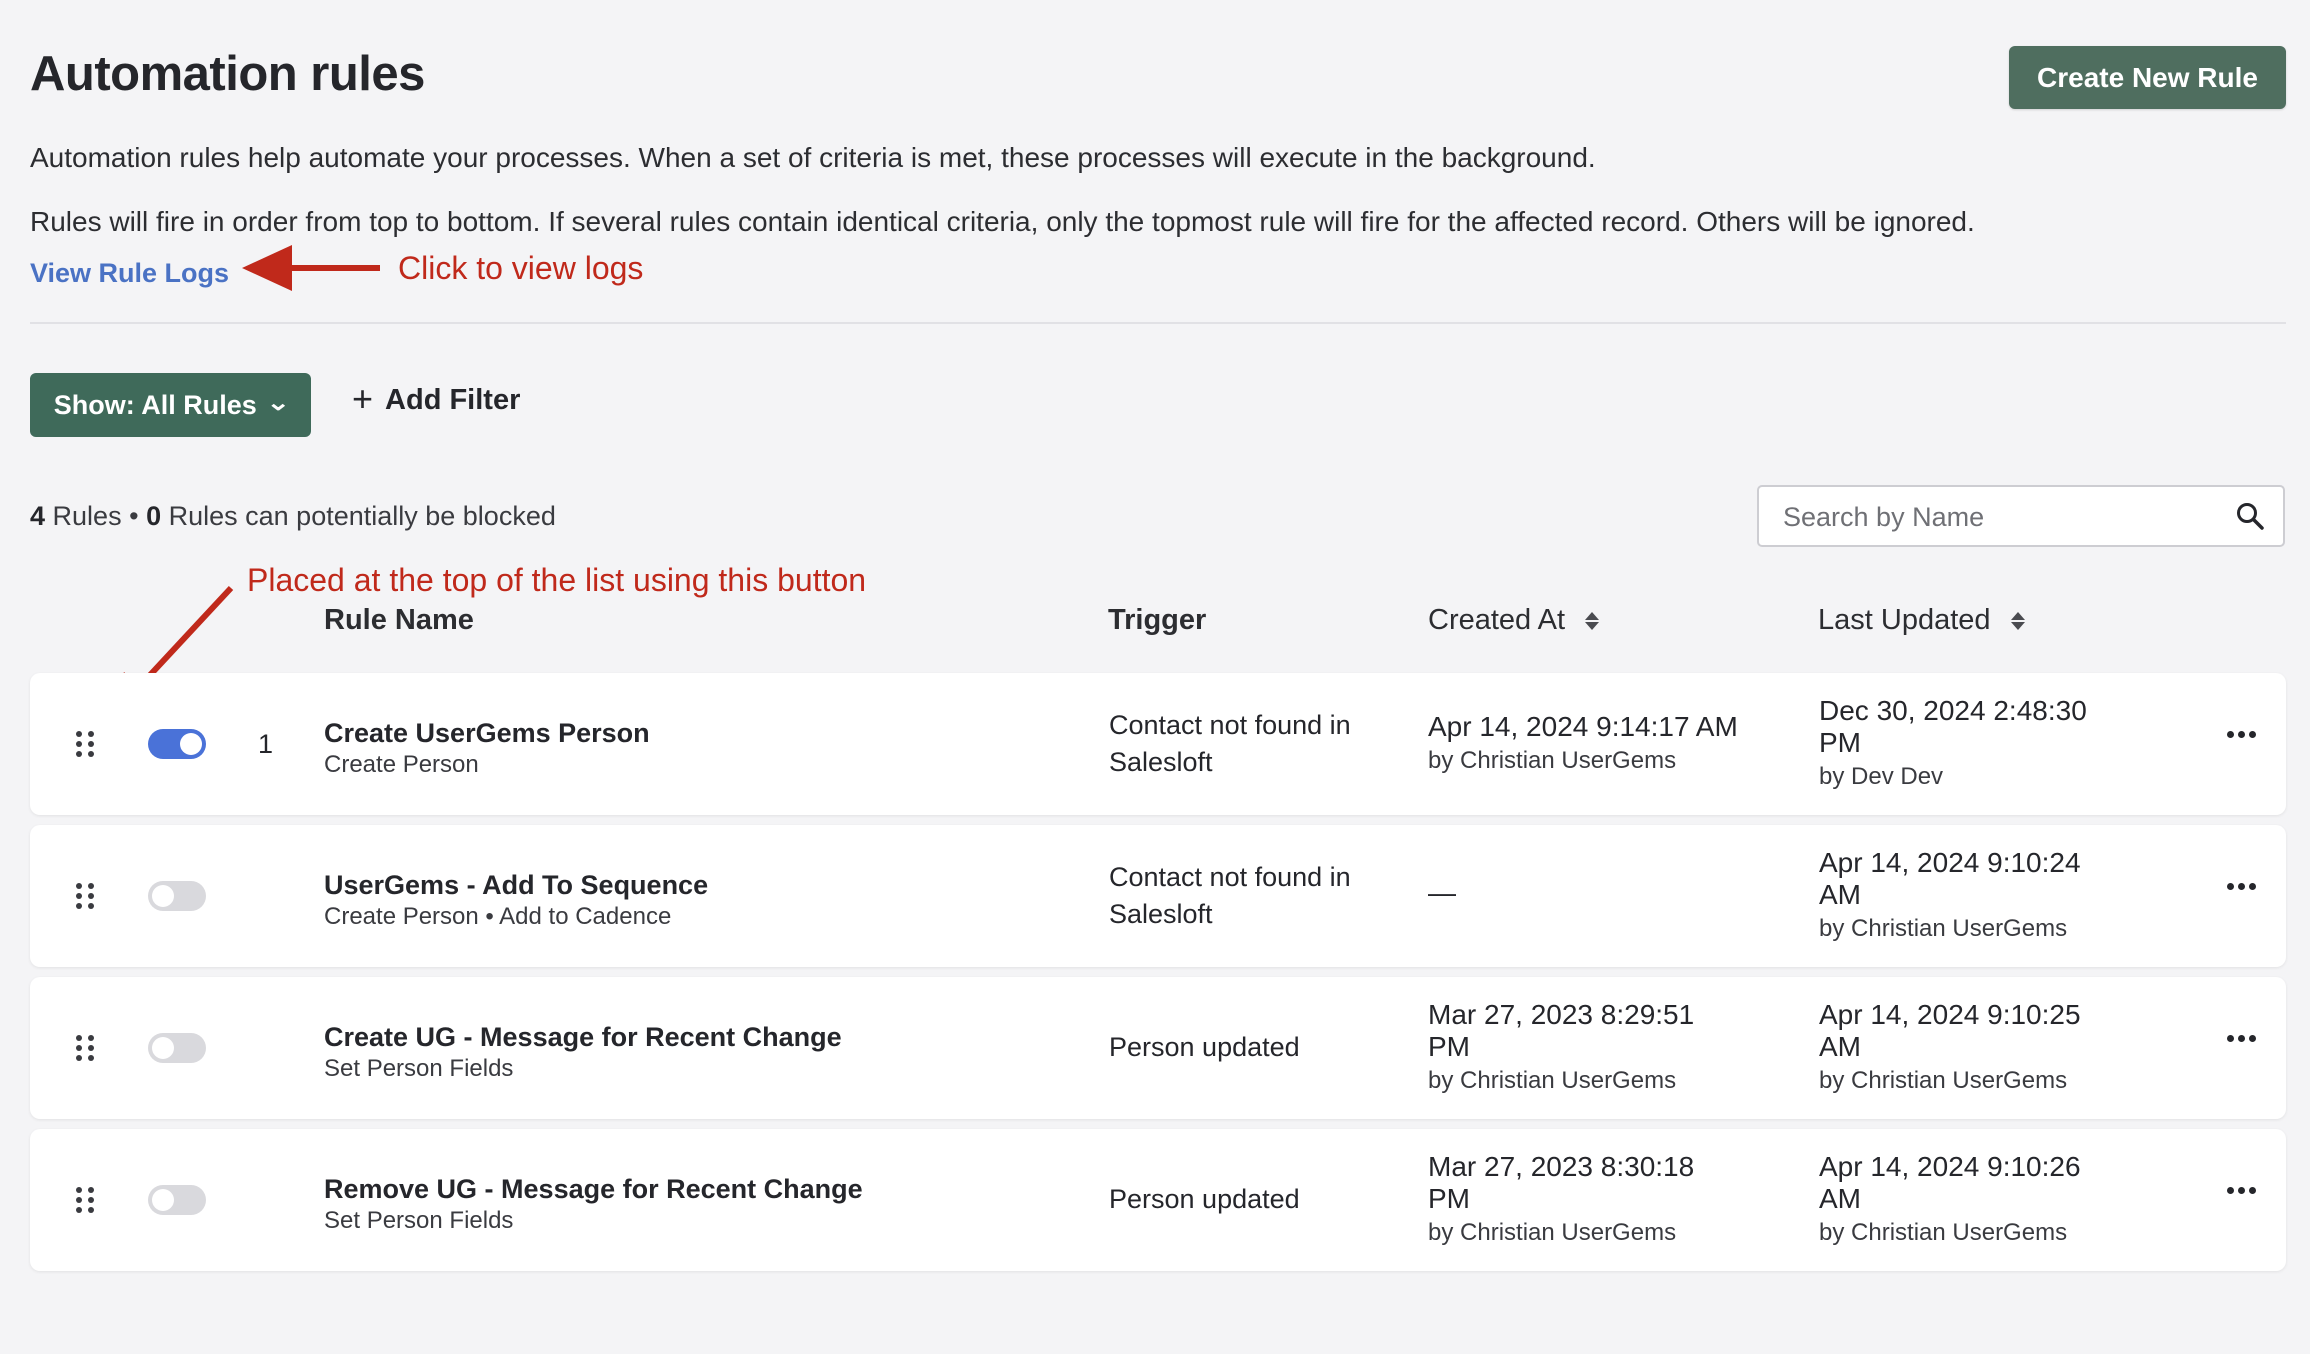 The image size is (2310, 1354). What do you see at coordinates (227, 74) in the screenshot?
I see `page-title: Automation rules` at bounding box center [227, 74].